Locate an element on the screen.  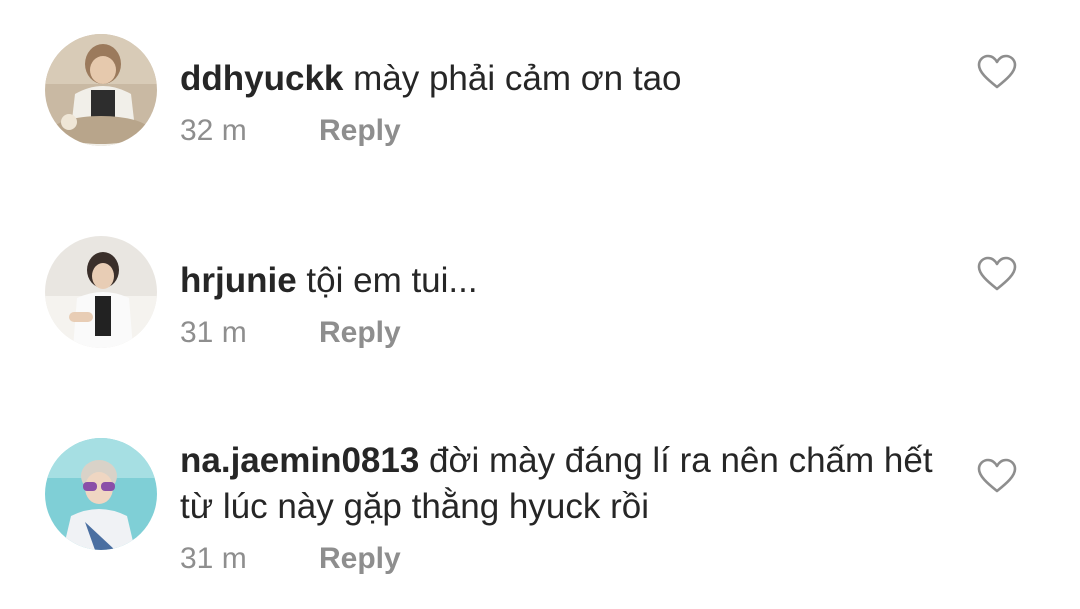
comment-time: 32 m is located at coordinates (213, 130).